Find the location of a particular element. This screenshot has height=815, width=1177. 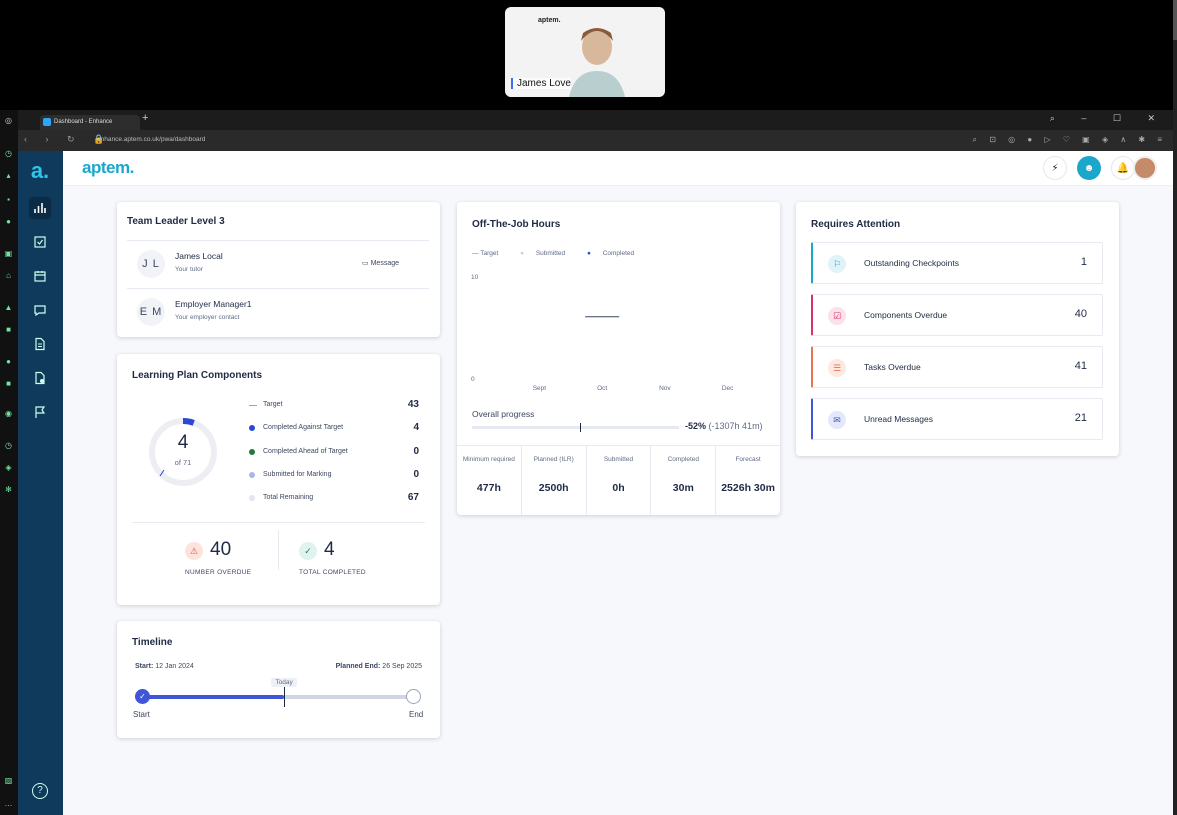

rail-image-icon: ▨ is located at coordinates (8, 780).